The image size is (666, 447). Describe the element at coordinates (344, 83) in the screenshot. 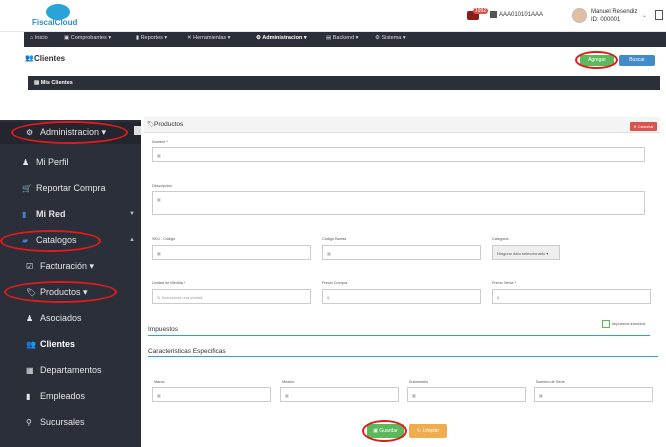

I see `mis-clientes-panel: ▤ Mis Clientes` at that location.